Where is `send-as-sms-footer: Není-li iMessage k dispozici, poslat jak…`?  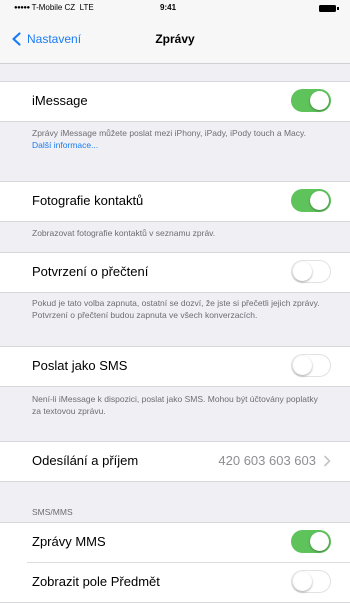
send-as-sms-footer: Není-li iMessage k dispozici, poslat jak… is located at coordinates (175, 405).